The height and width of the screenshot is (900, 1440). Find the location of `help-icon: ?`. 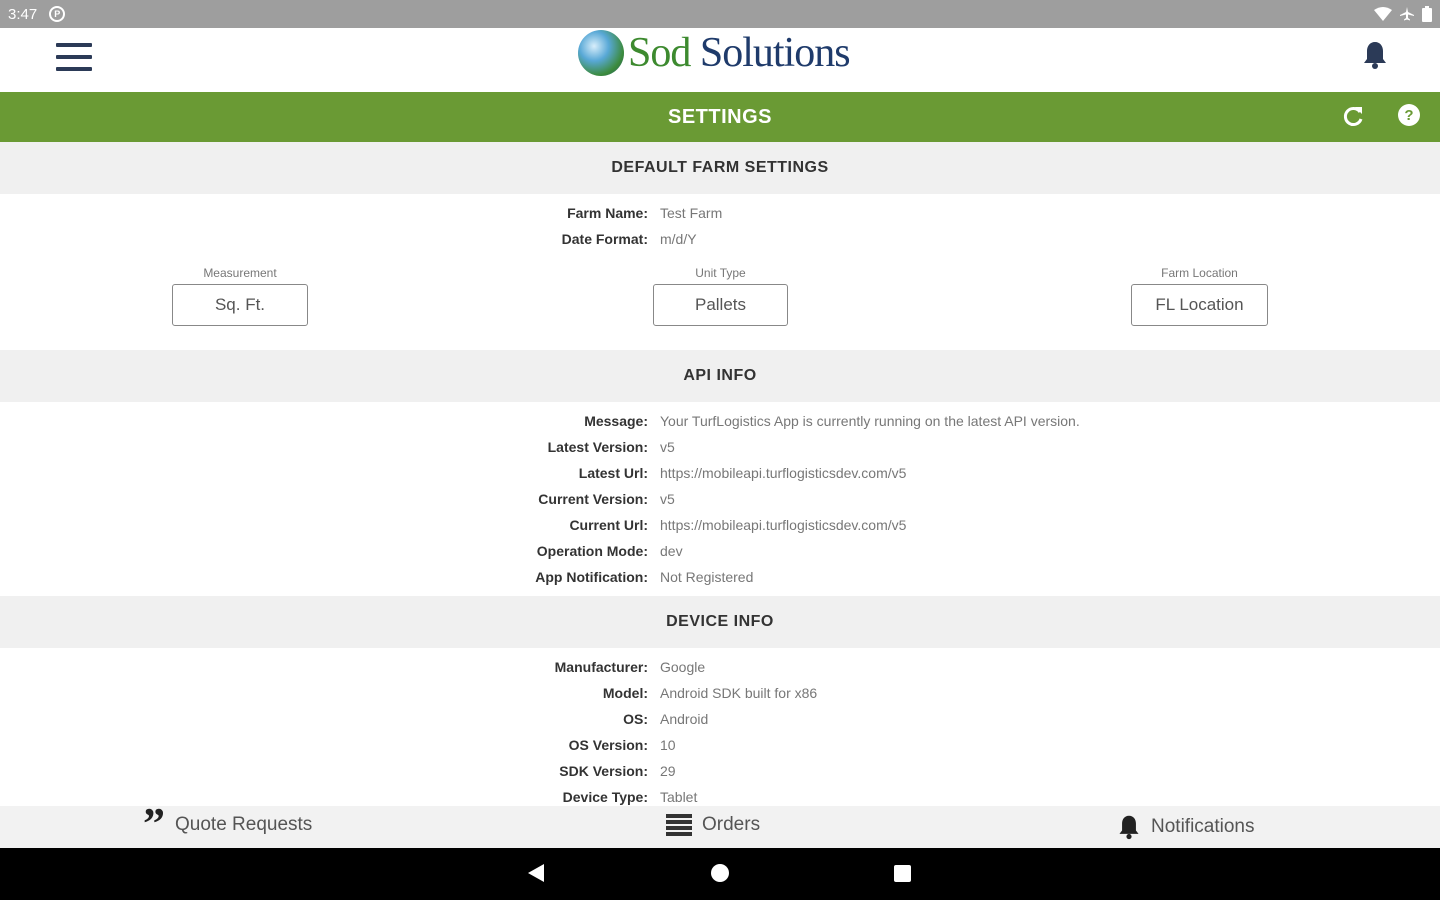

help-icon: ? is located at coordinates (1409, 115).